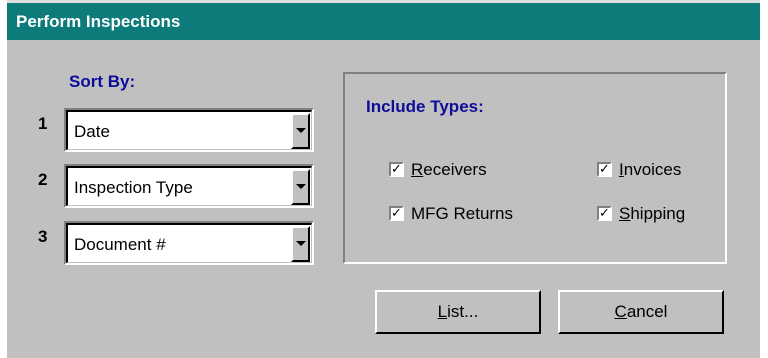 The height and width of the screenshot is (358, 768). Describe the element at coordinates (449, 169) in the screenshot. I see `checkbox-receivers-label: Receivers` at that location.